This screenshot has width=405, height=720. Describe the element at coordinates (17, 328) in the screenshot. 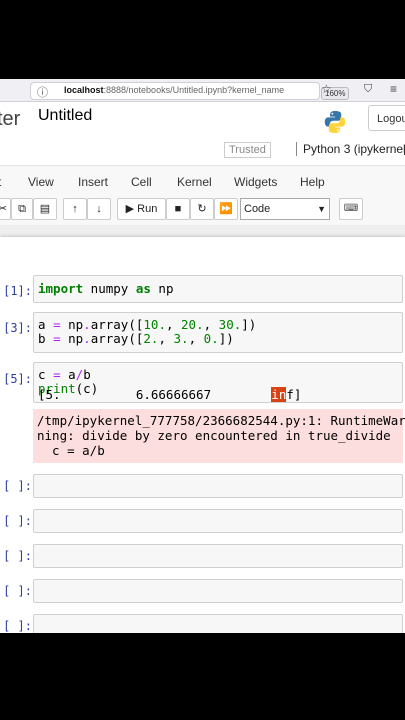

I see `cell-prompt: [3]:` at that location.